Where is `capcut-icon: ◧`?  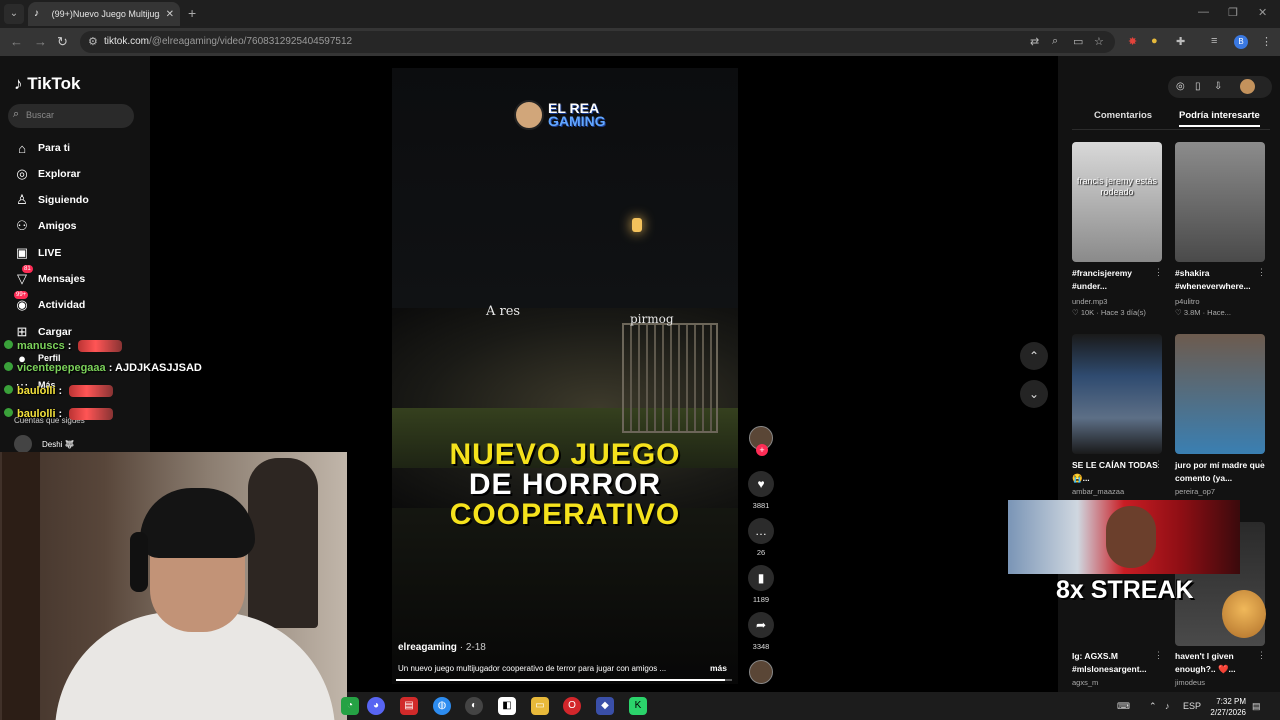
capcut-icon: ◧ is located at coordinates (507, 706).